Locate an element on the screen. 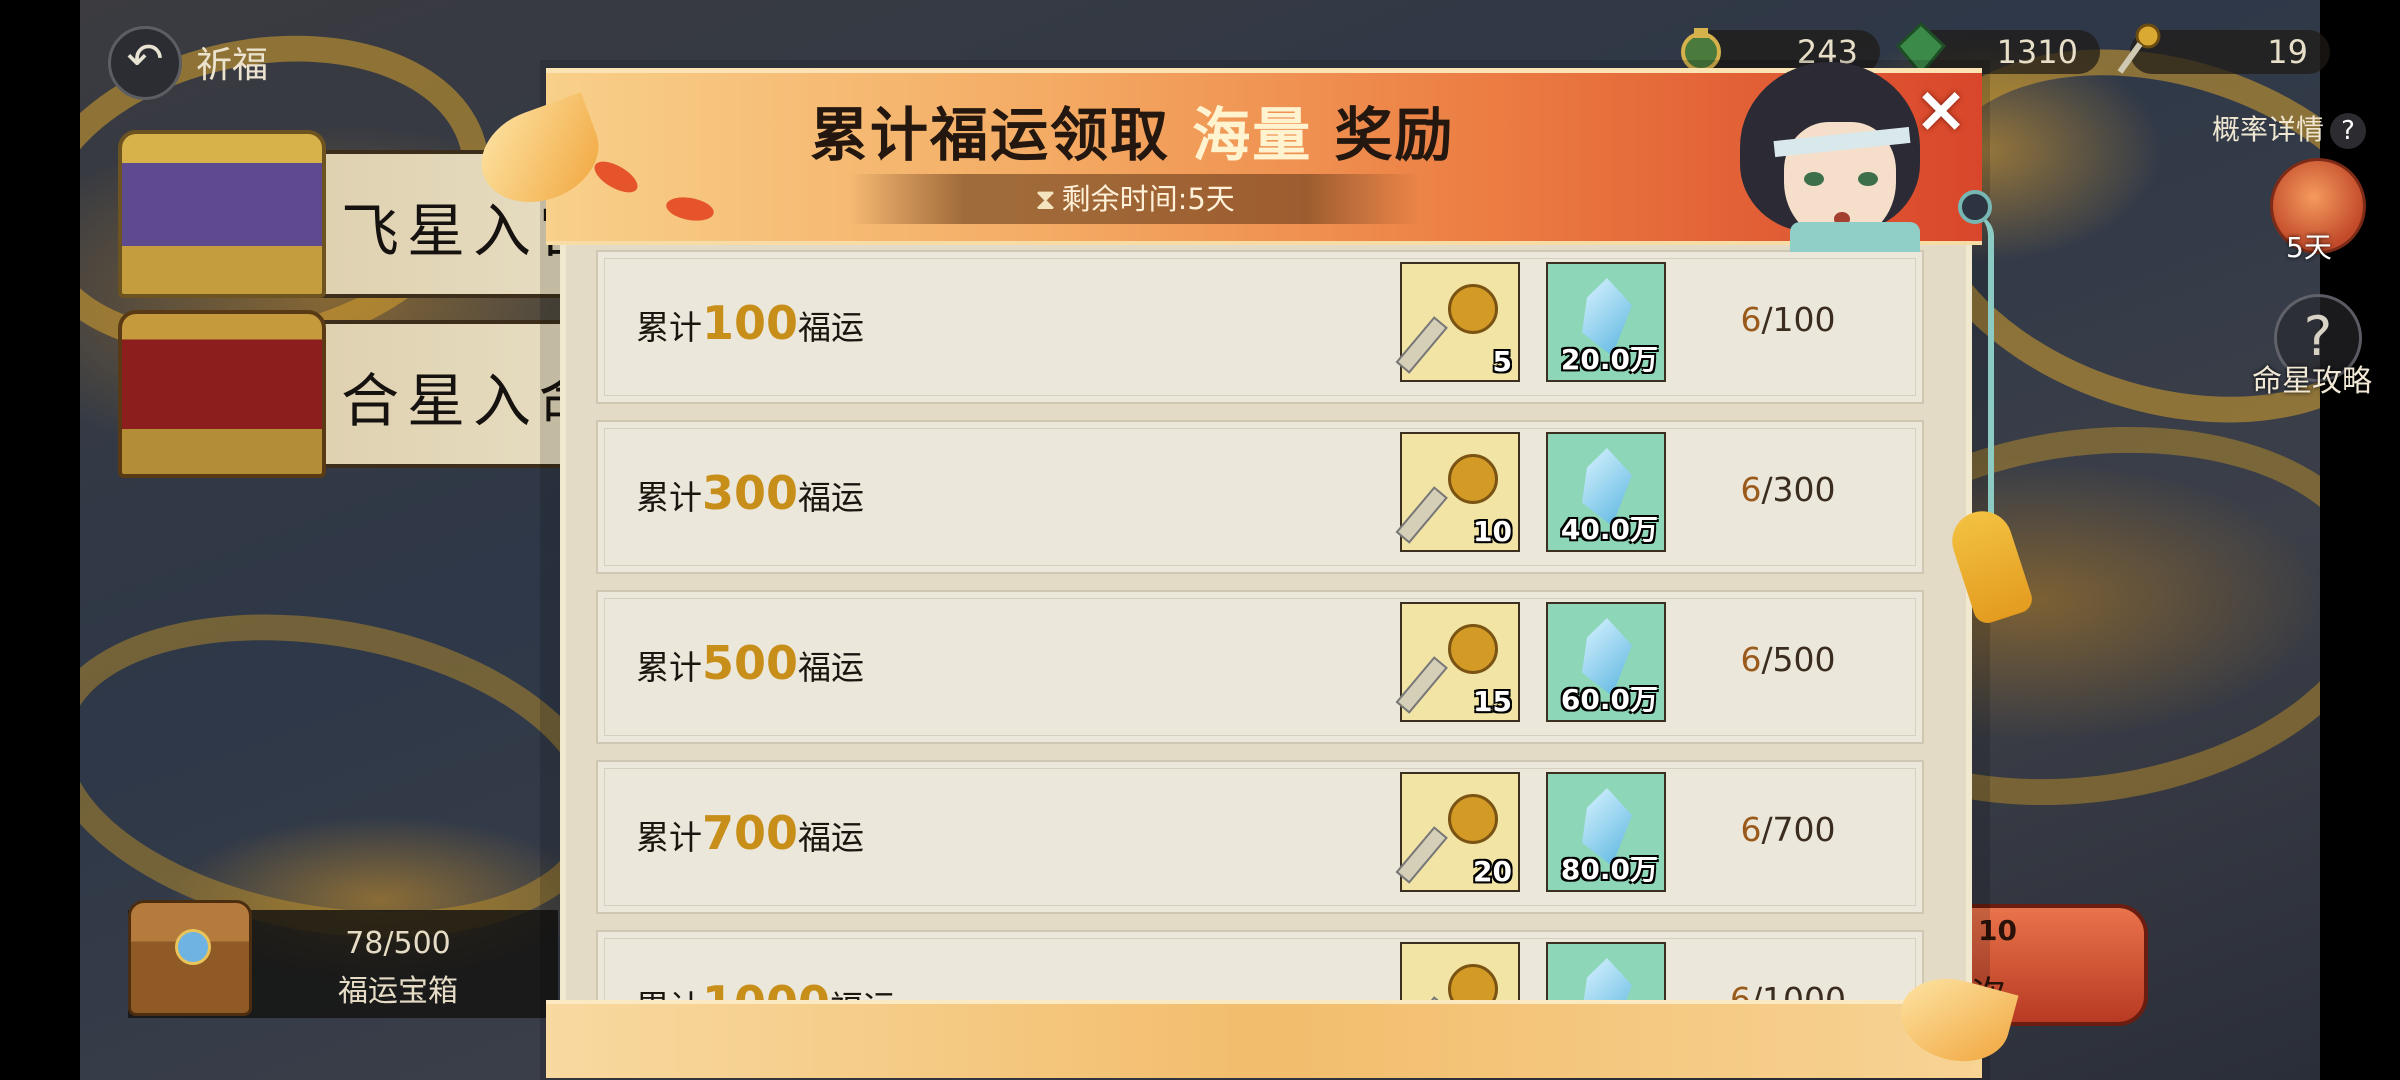 This screenshot has height=1080, width=2400. row-progress: 6/100 is located at coordinates (1788, 319).